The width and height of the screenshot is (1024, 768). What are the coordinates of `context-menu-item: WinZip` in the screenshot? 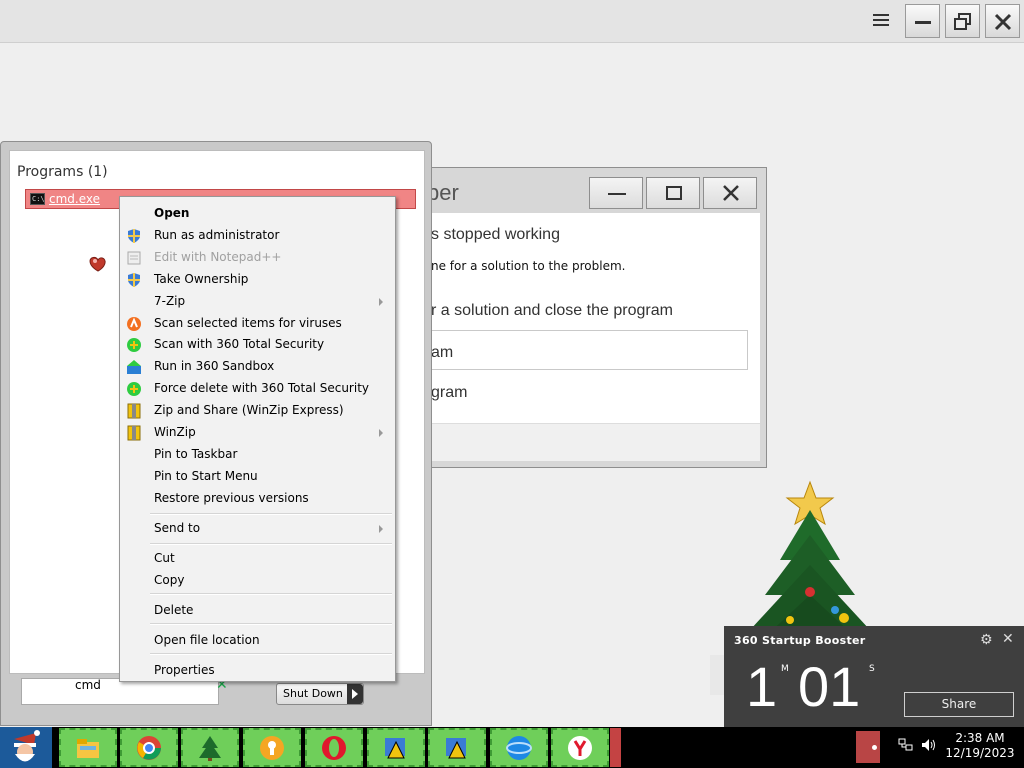 It's located at (257, 433).